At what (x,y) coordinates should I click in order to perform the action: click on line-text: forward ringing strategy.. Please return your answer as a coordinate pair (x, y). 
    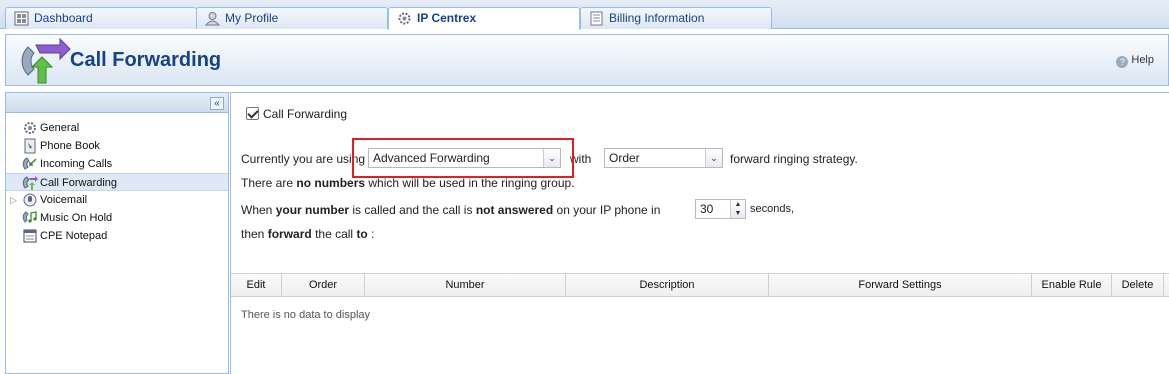
    Looking at the image, I should click on (794, 159).